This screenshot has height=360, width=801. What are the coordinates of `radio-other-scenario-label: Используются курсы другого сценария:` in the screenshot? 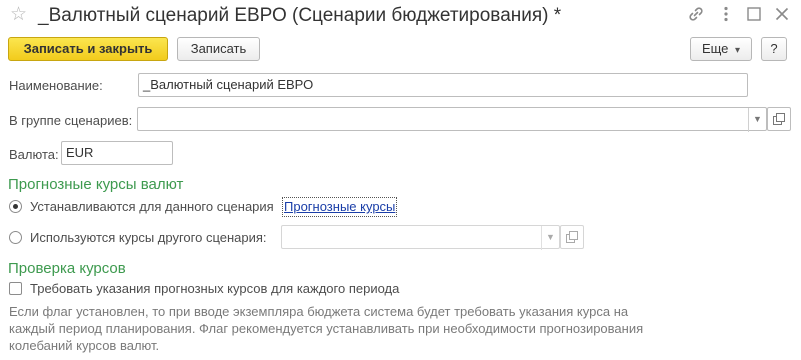 It's located at (148, 237).